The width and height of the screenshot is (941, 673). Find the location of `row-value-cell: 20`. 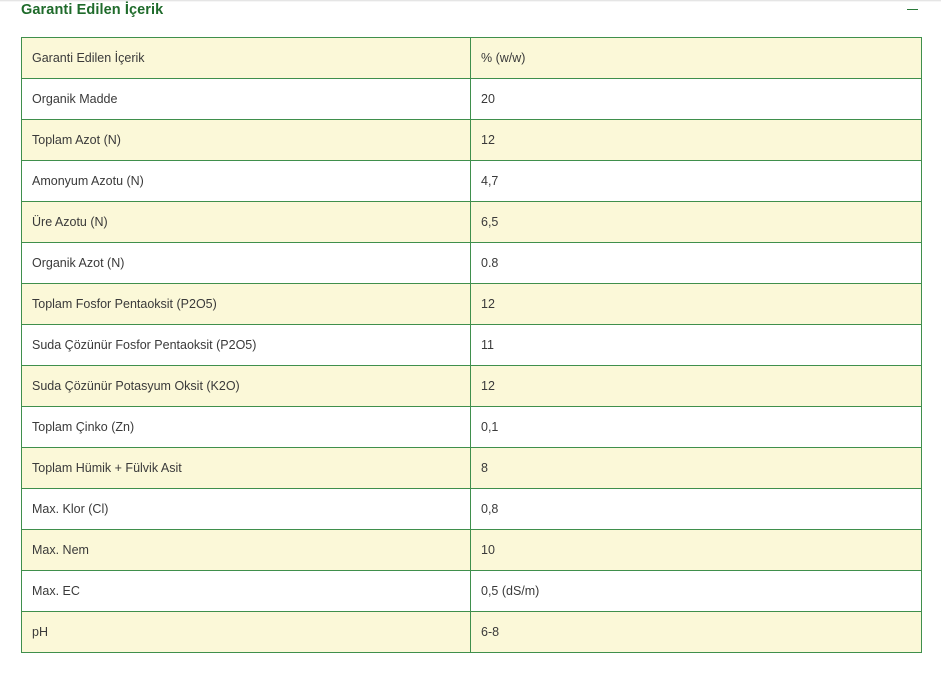

row-value-cell: 20 is located at coordinates (696, 99).